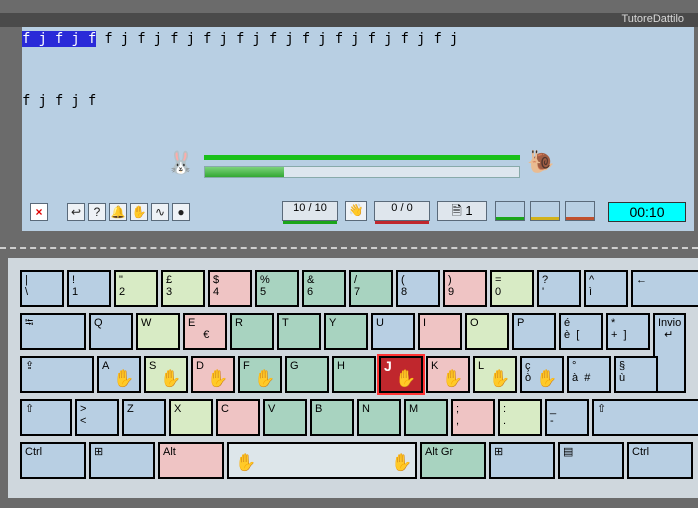 The width and height of the screenshot is (698, 508). What do you see at coordinates (119, 374) in the screenshot?
I see `key-a: A ✋` at bounding box center [119, 374].